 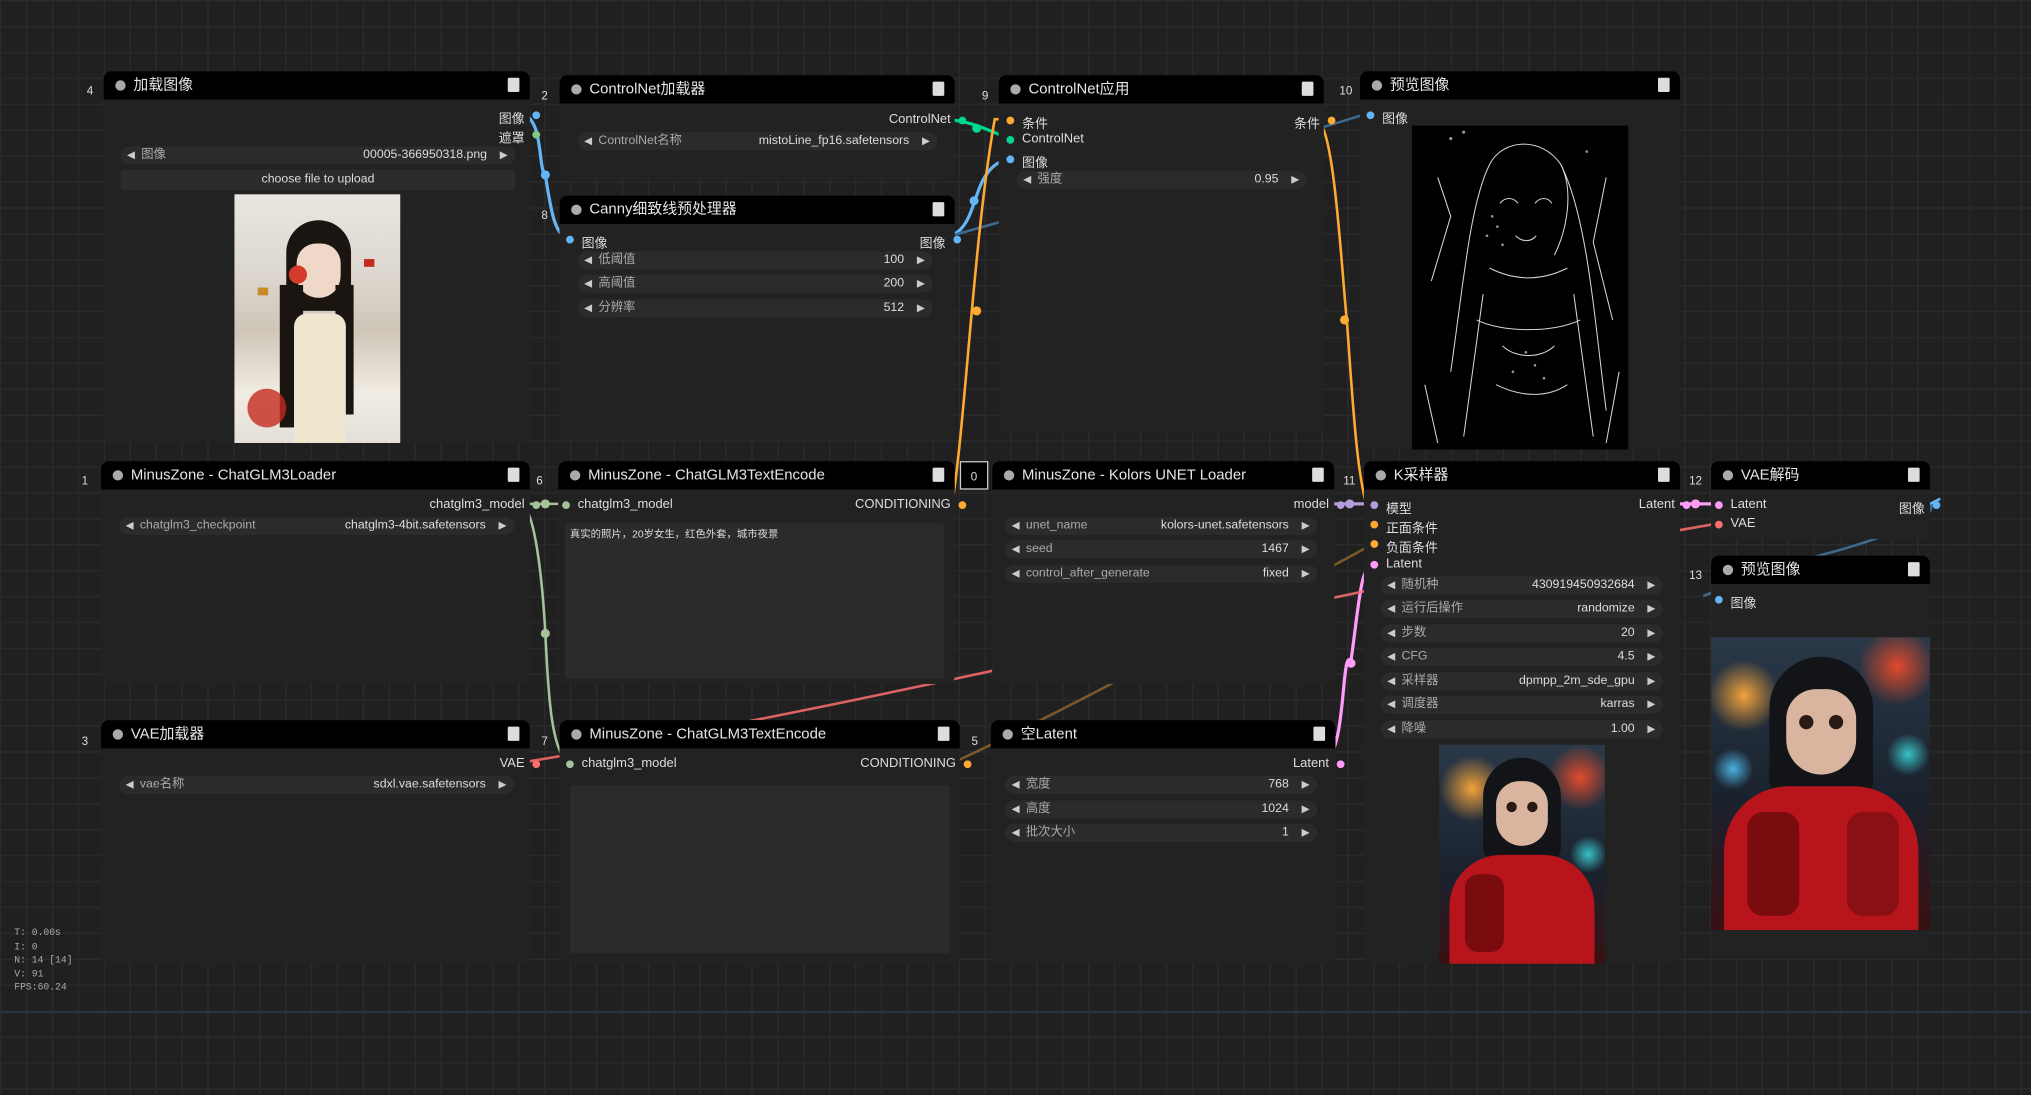 What do you see at coordinates (90, 91) in the screenshot?
I see `node-id-label: 4` at bounding box center [90, 91].